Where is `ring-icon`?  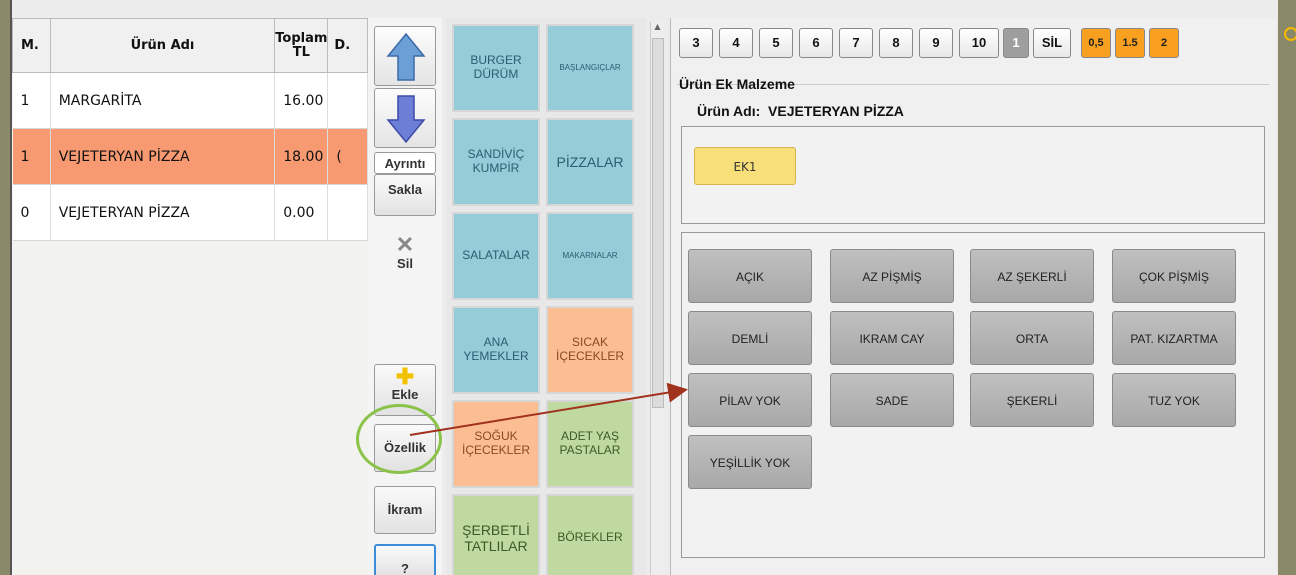 ring-icon is located at coordinates (1290, 34).